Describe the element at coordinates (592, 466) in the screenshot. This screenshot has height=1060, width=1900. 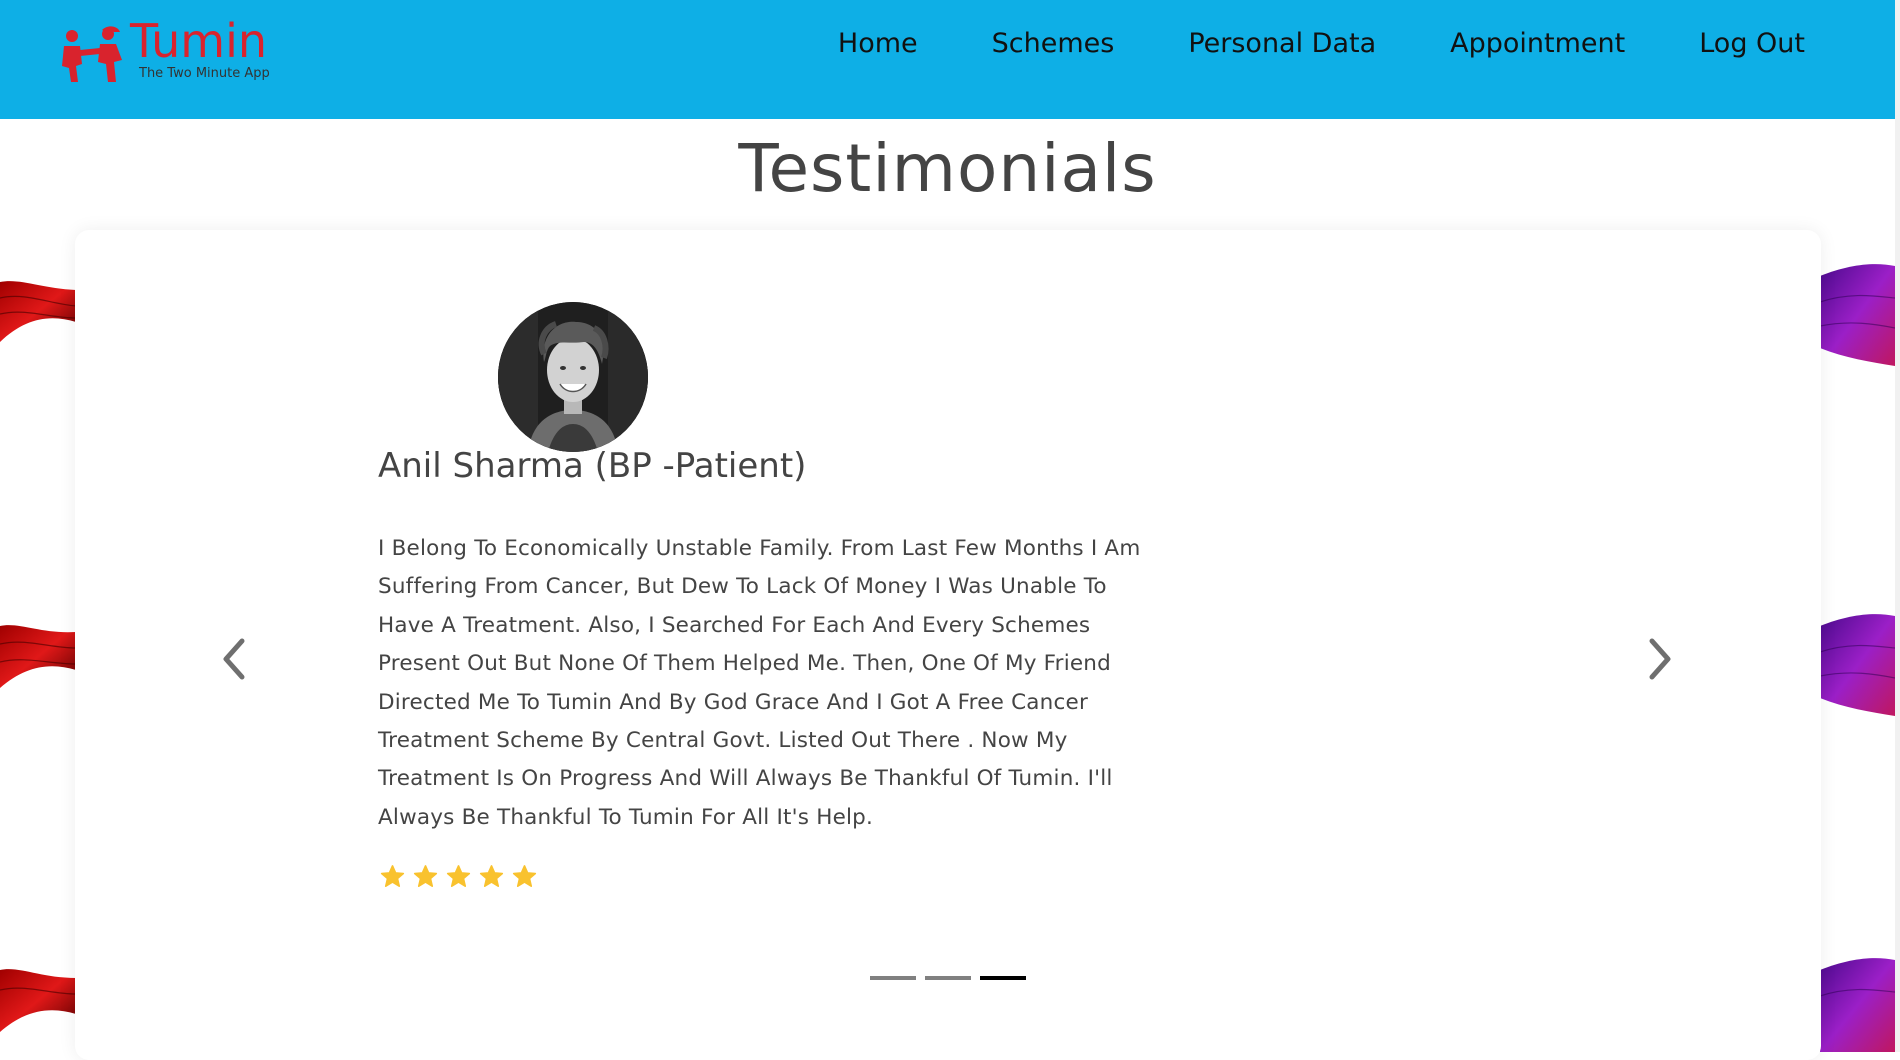
I see `testimonial-author: Anil Sharma (BP -Patient)` at that location.